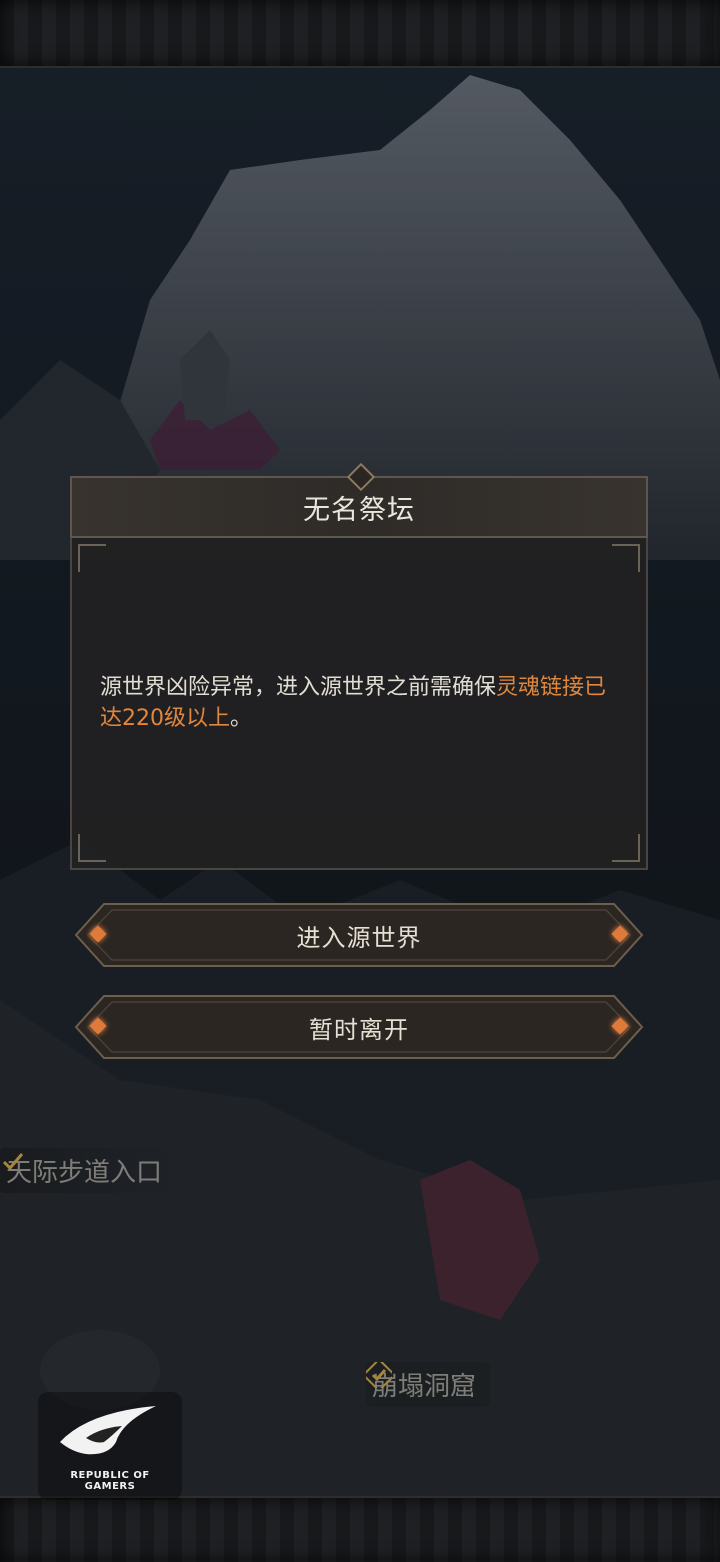  Describe the element at coordinates (359, 937) in the screenshot. I see `enter-button-label: 进入源世界` at that location.